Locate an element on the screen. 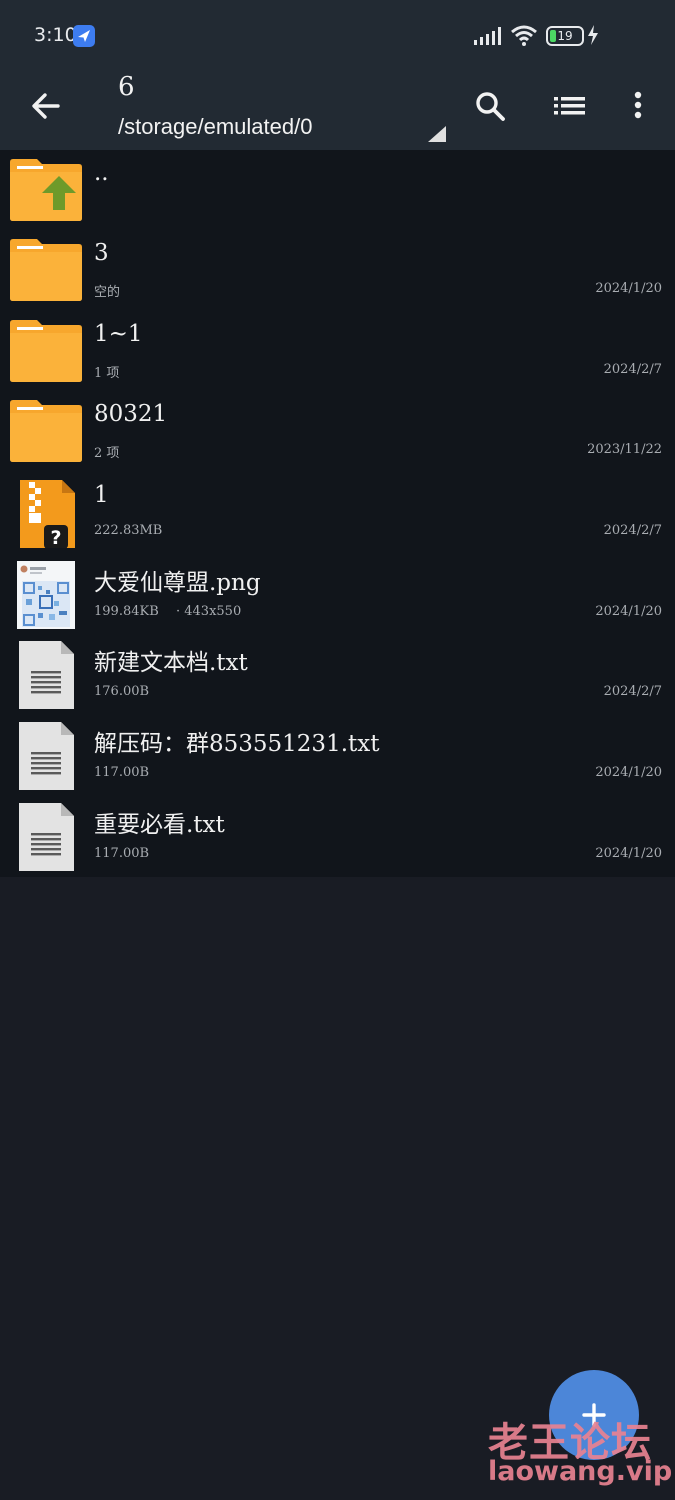  back-button is located at coordinates (46, 106).